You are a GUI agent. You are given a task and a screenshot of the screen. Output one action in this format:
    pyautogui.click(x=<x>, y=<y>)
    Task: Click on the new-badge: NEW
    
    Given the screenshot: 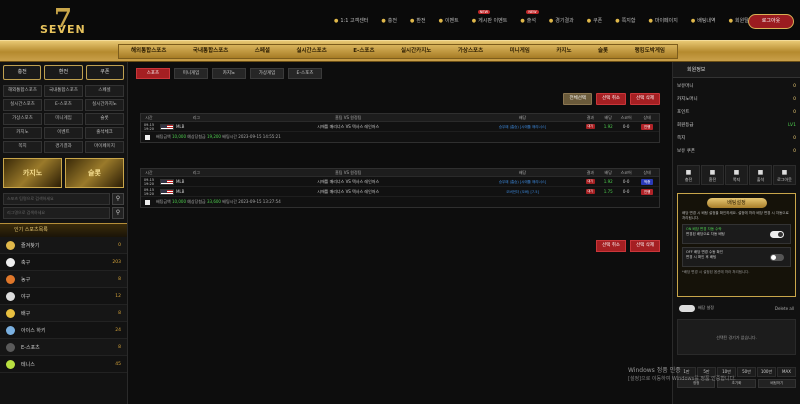 What is the action you would take?
    pyautogui.click(x=484, y=12)
    